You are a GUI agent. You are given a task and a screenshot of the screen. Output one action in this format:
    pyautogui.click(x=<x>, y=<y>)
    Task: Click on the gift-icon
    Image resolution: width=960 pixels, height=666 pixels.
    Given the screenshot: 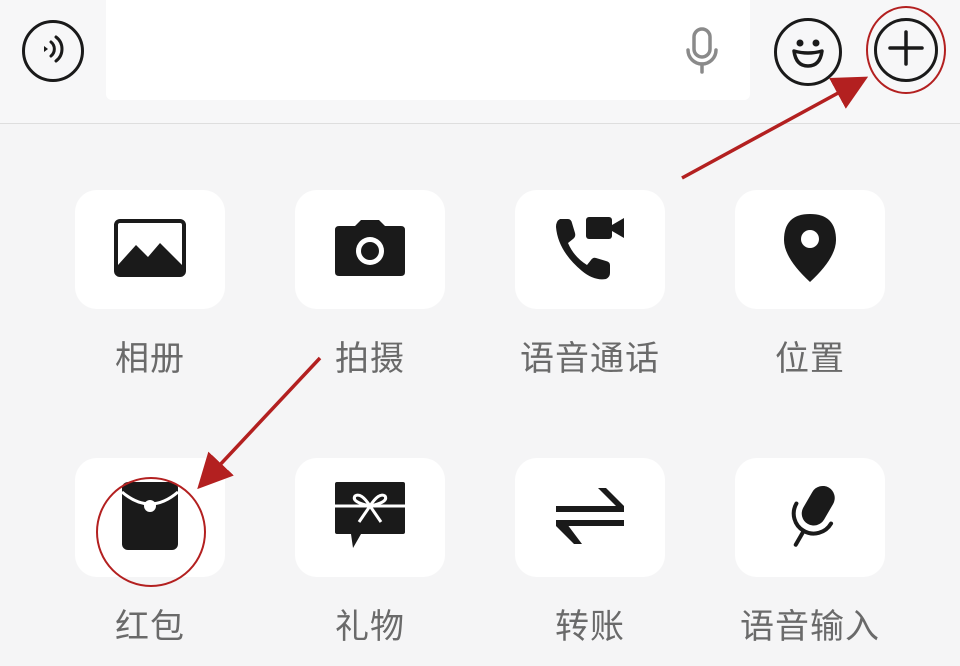 What is the action you would take?
    pyautogui.click(x=370, y=518)
    